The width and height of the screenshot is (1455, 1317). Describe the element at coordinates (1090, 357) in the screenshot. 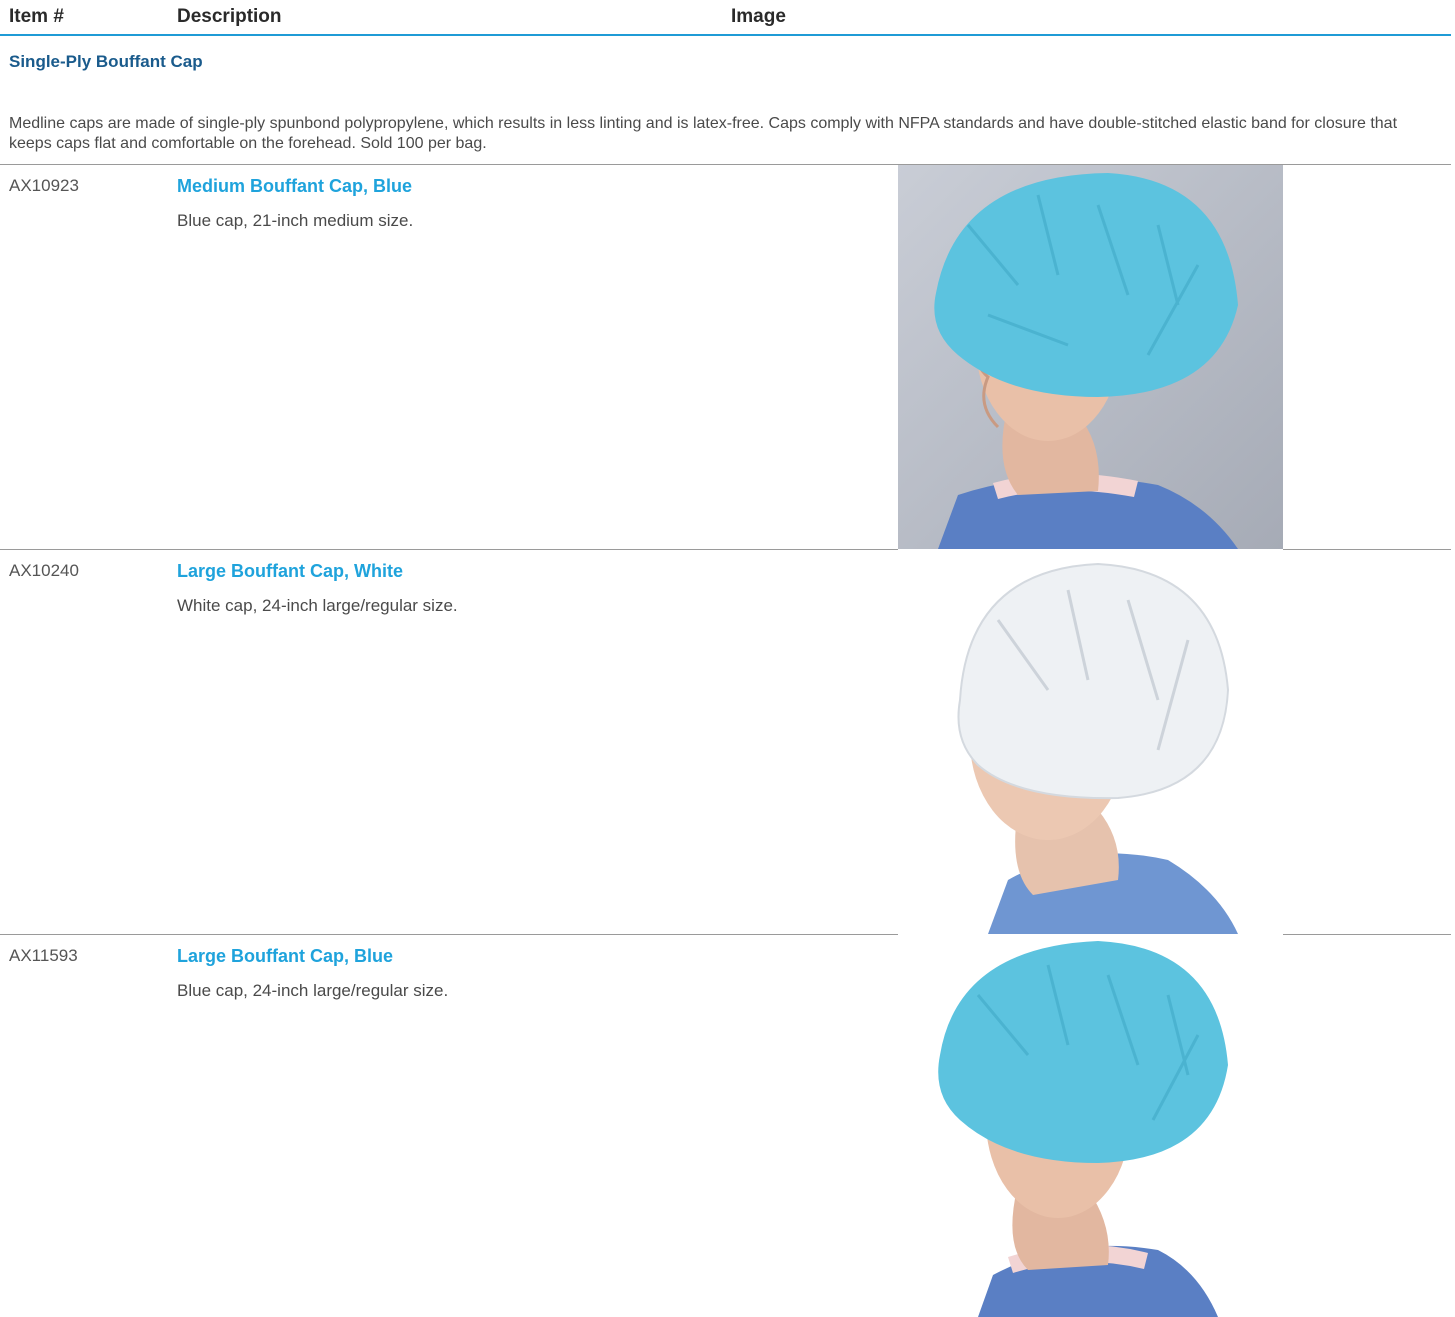

I see `product-photo-blue-medium` at that location.